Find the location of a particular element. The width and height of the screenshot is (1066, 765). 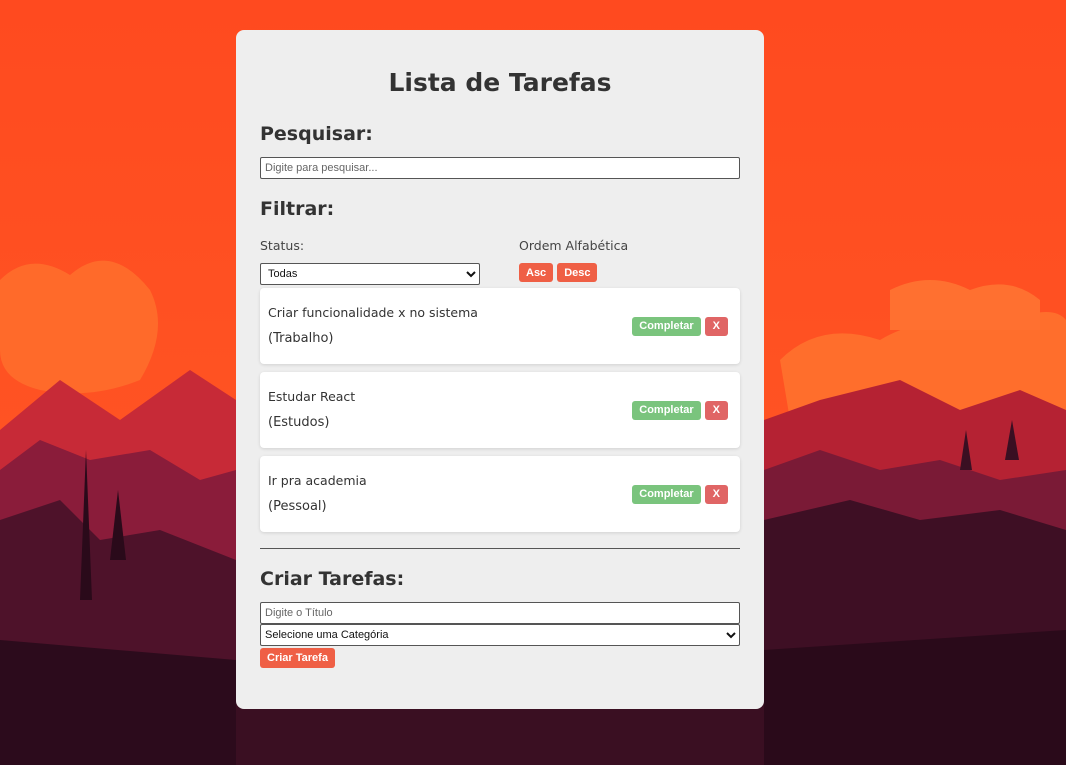

order-filter: Ordem Alfabética Asc Desc is located at coordinates (573, 261).